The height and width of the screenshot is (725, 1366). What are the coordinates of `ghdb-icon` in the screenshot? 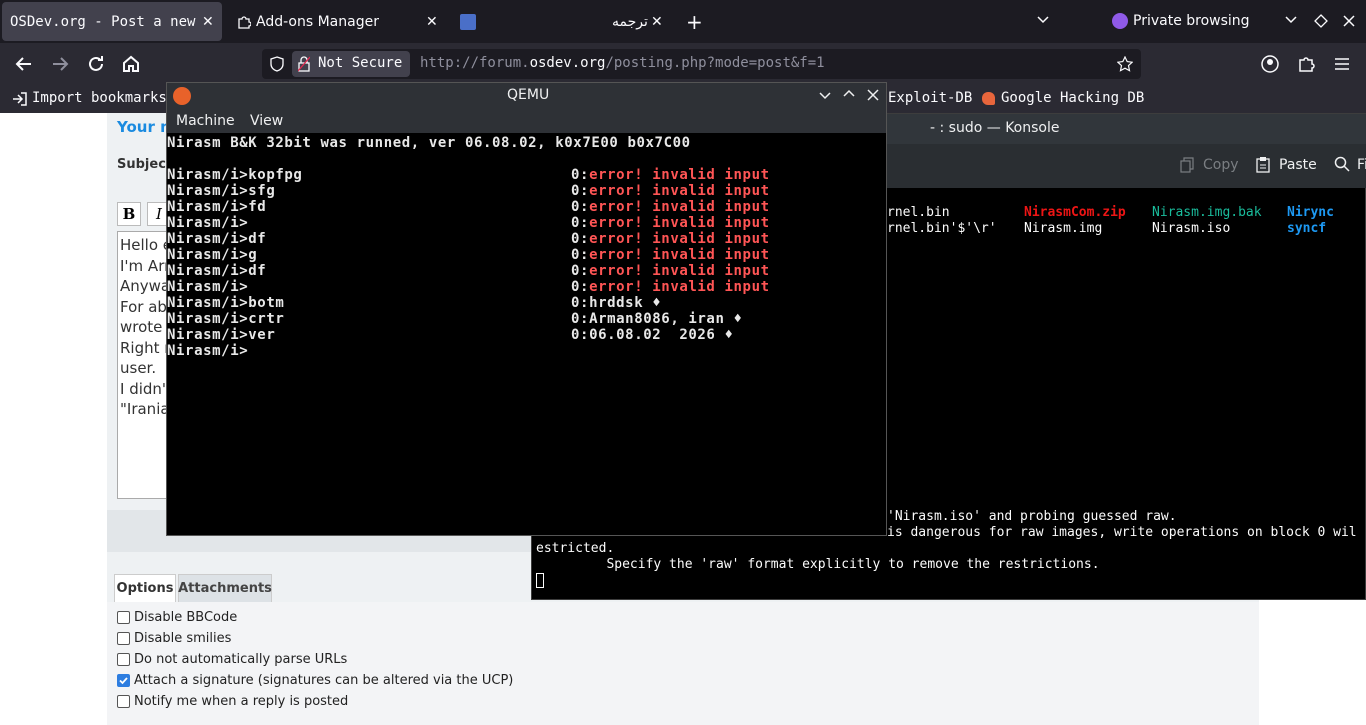 It's located at (988, 98).